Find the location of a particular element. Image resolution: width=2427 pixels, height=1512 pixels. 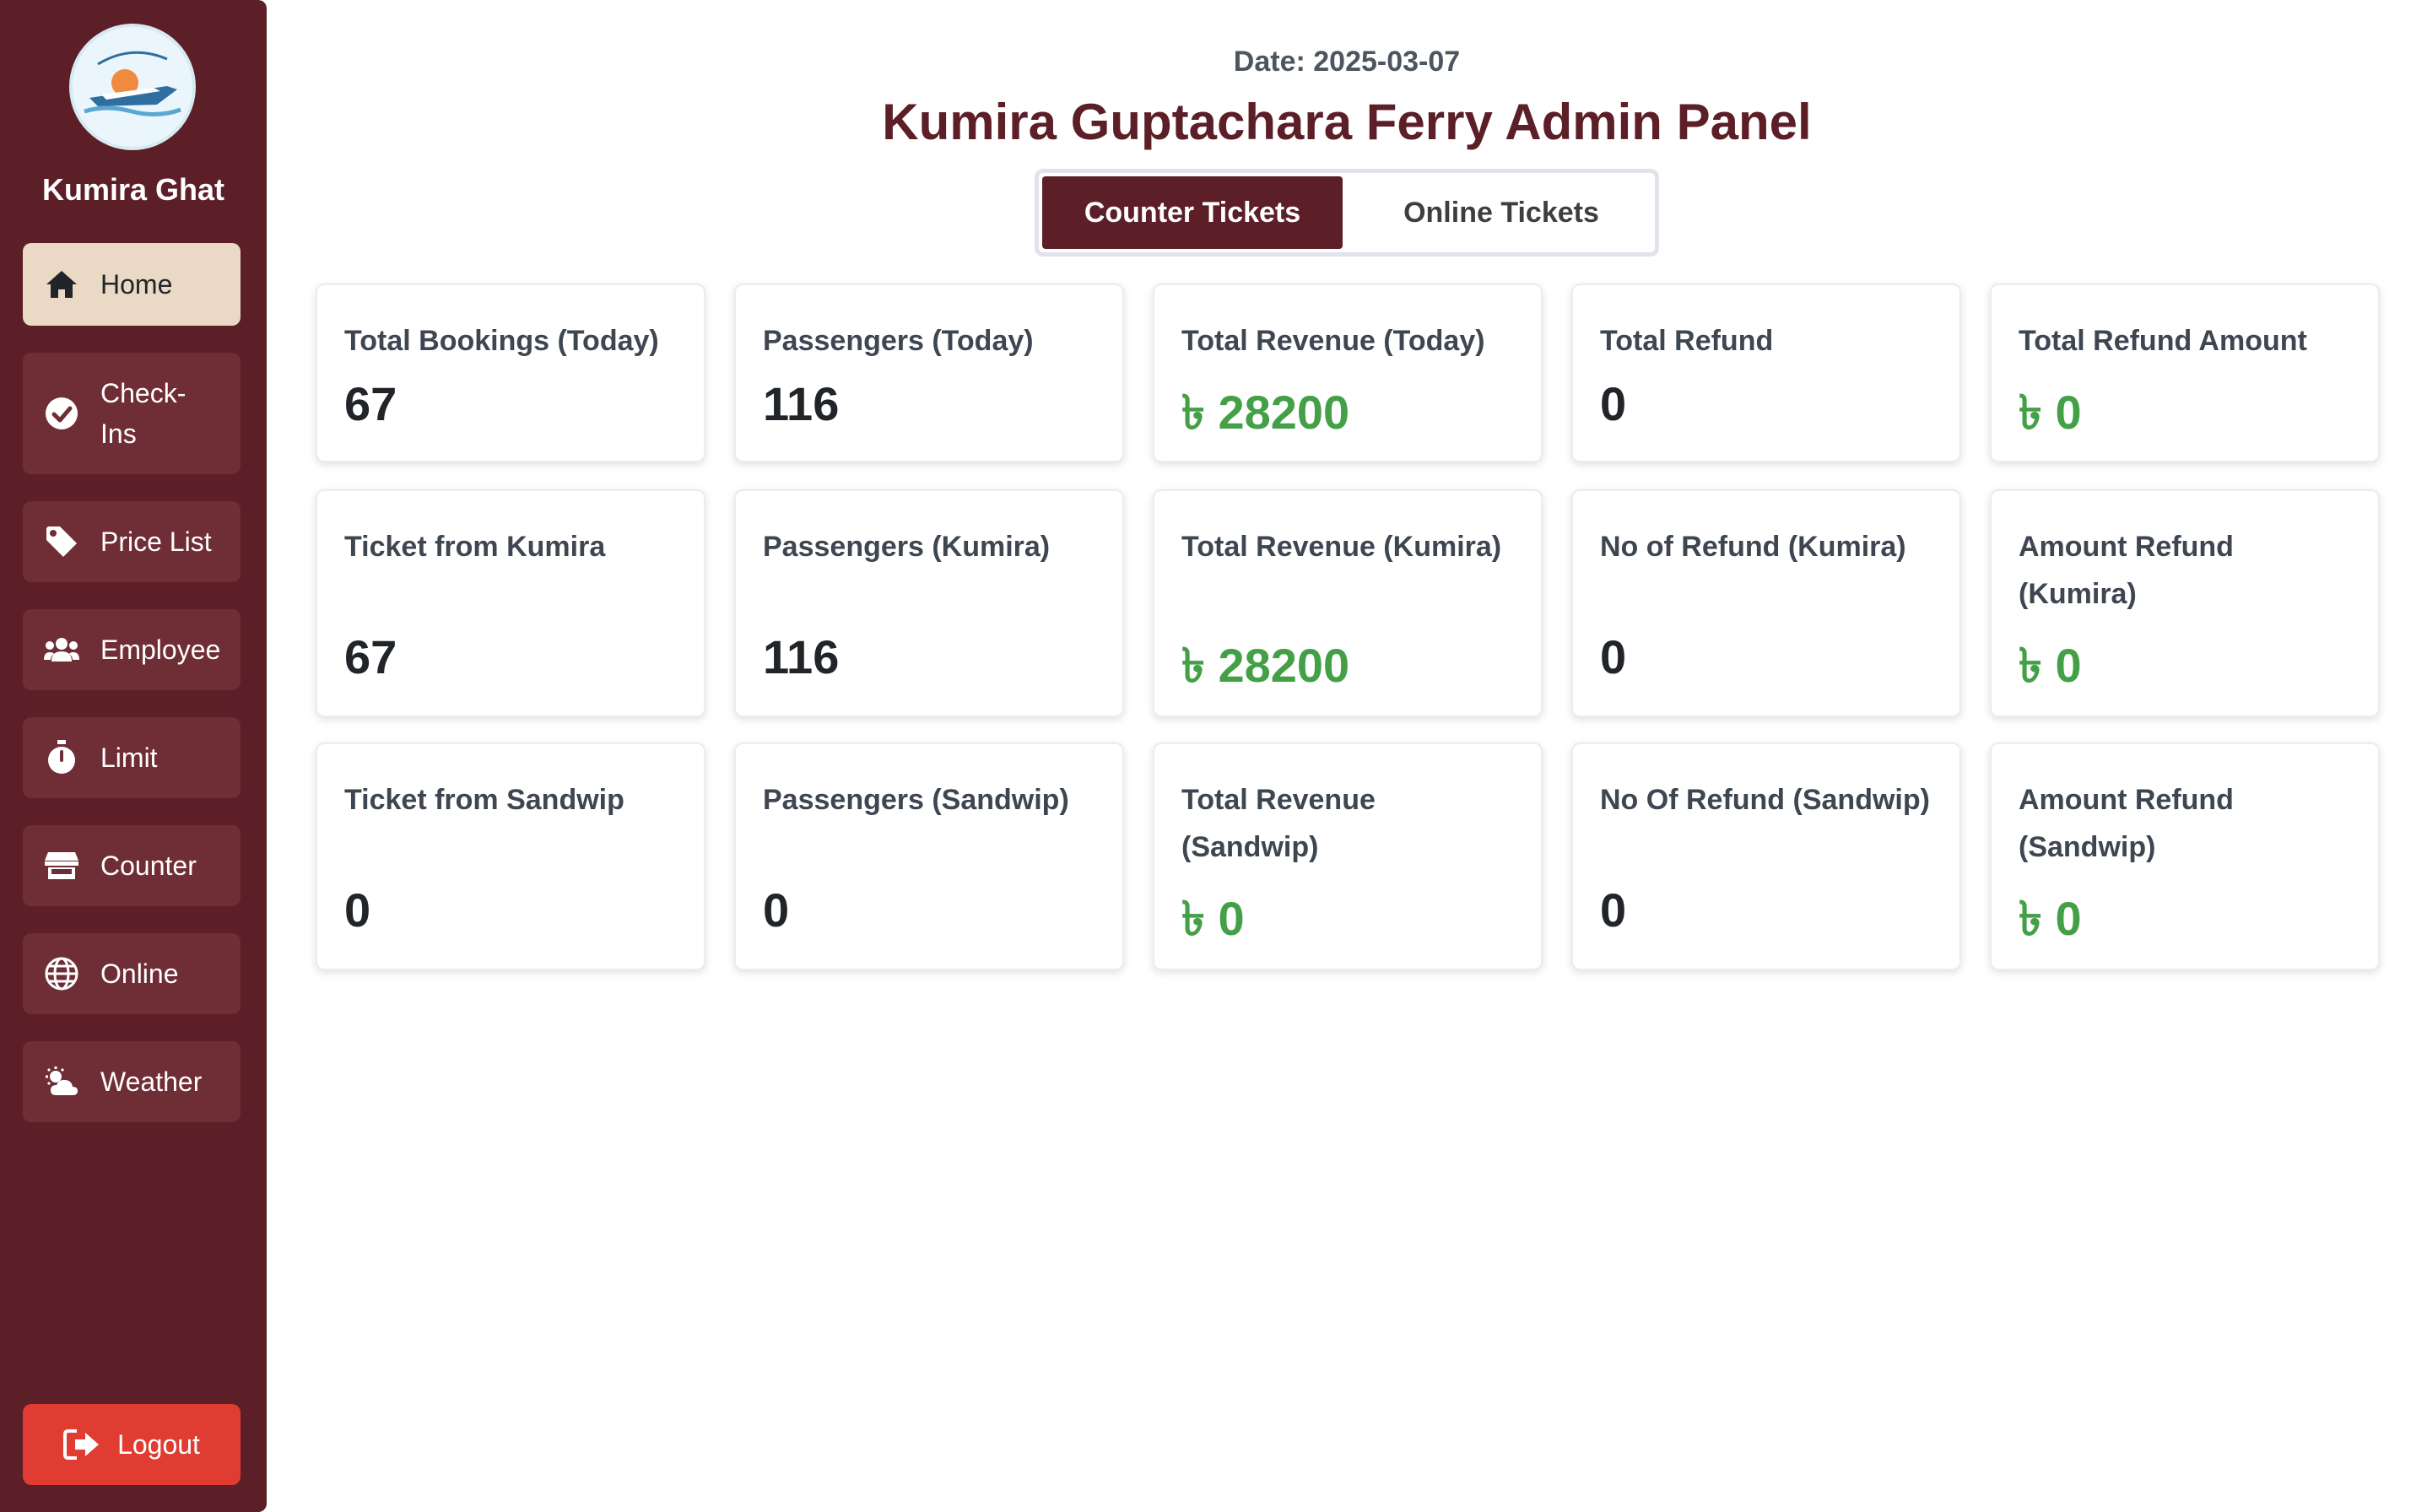

users-icon is located at coordinates (61, 649).